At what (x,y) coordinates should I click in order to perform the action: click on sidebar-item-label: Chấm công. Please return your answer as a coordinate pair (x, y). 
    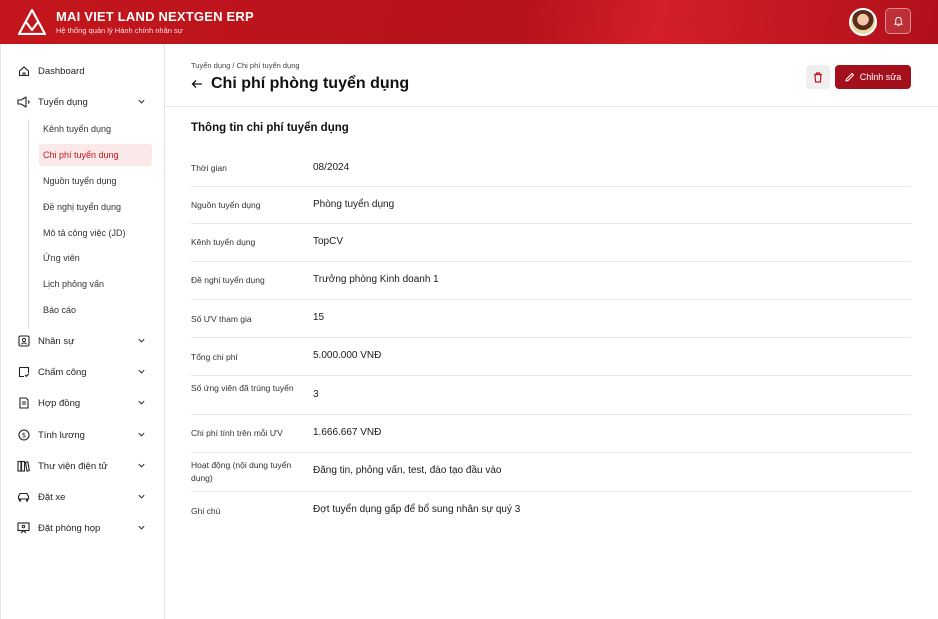
    Looking at the image, I should click on (62, 372).